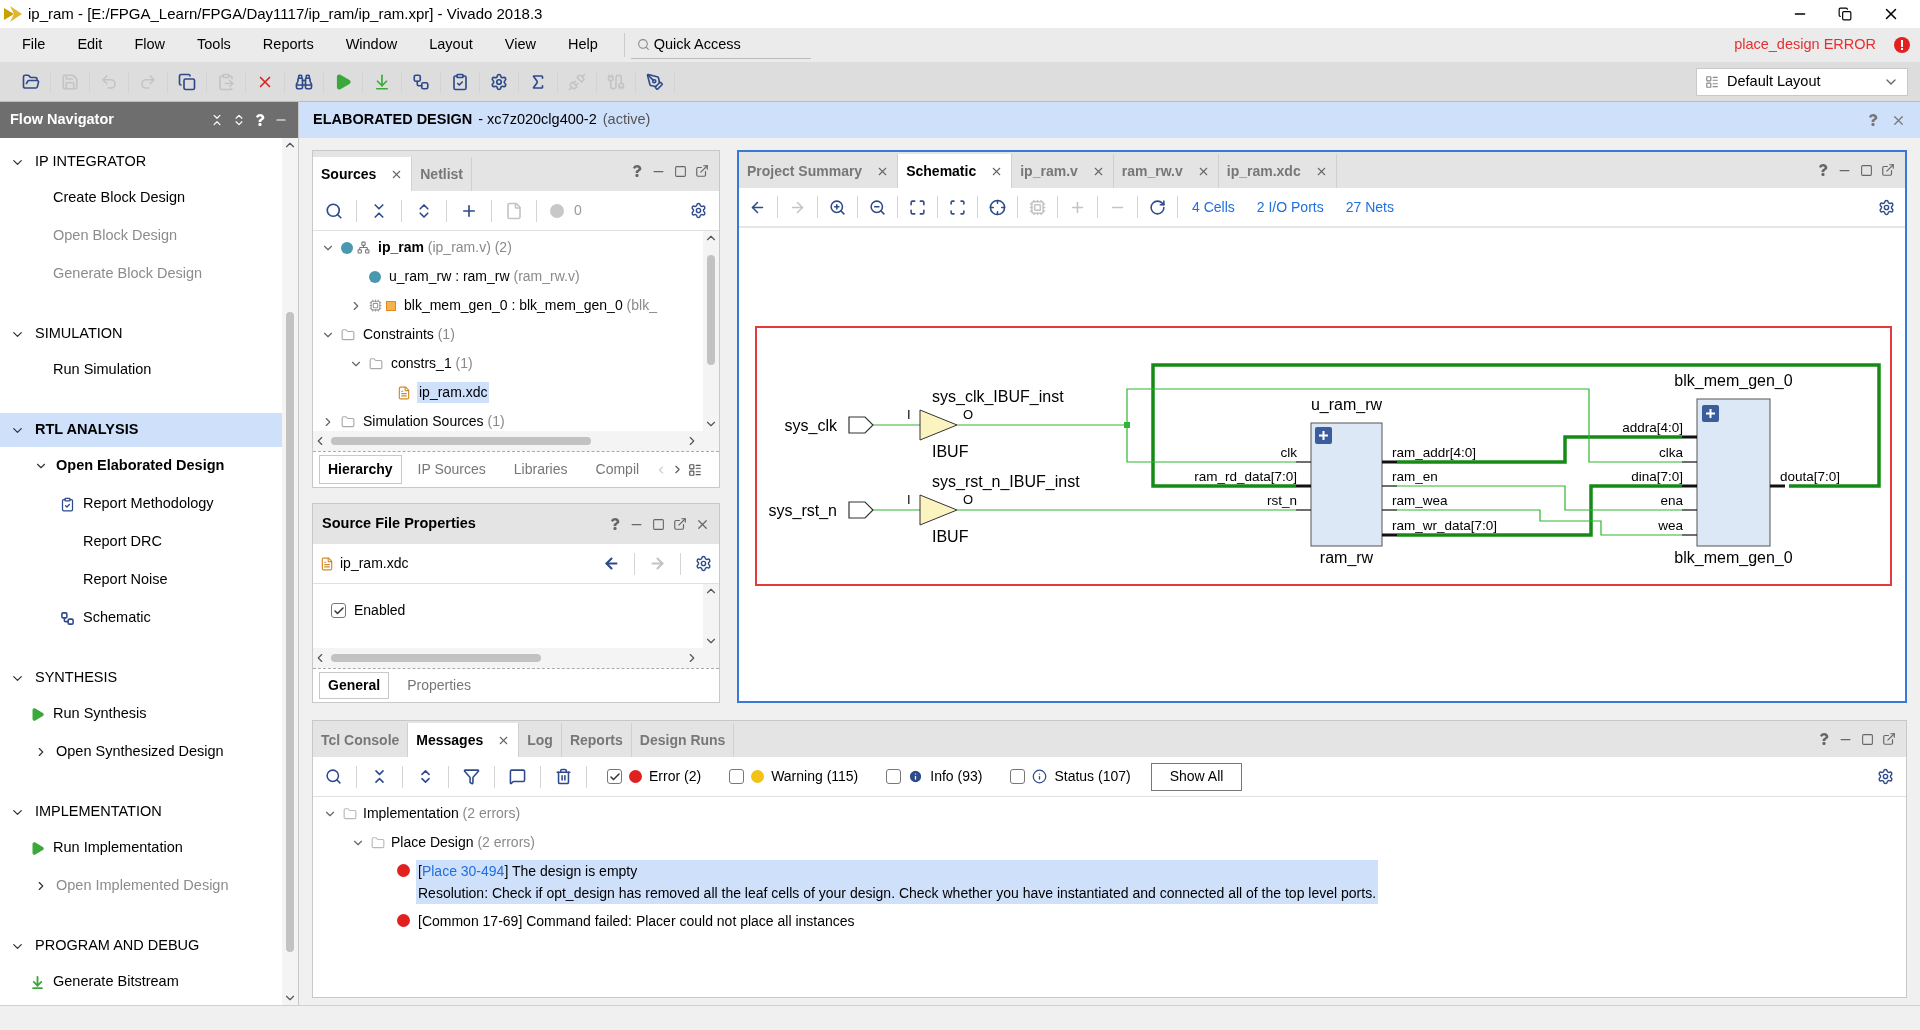 Image resolution: width=1920 pixels, height=1030 pixels. What do you see at coordinates (655, 81) in the screenshot?
I see `pen-icon` at bounding box center [655, 81].